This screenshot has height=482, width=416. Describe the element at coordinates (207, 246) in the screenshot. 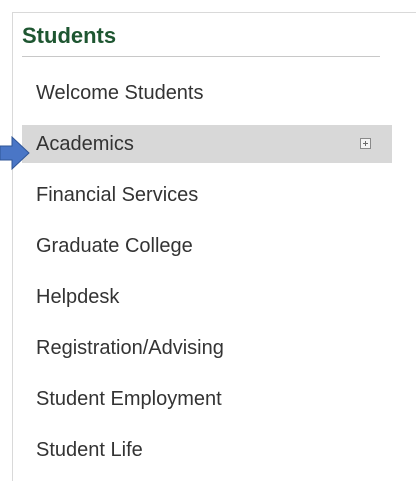

I see `nav-item-graduate-college: Graduate College` at that location.